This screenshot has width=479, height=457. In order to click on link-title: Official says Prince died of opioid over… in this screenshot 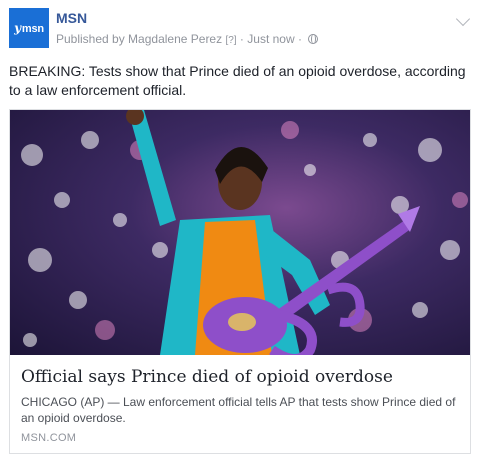, I will do `click(240, 377)`.